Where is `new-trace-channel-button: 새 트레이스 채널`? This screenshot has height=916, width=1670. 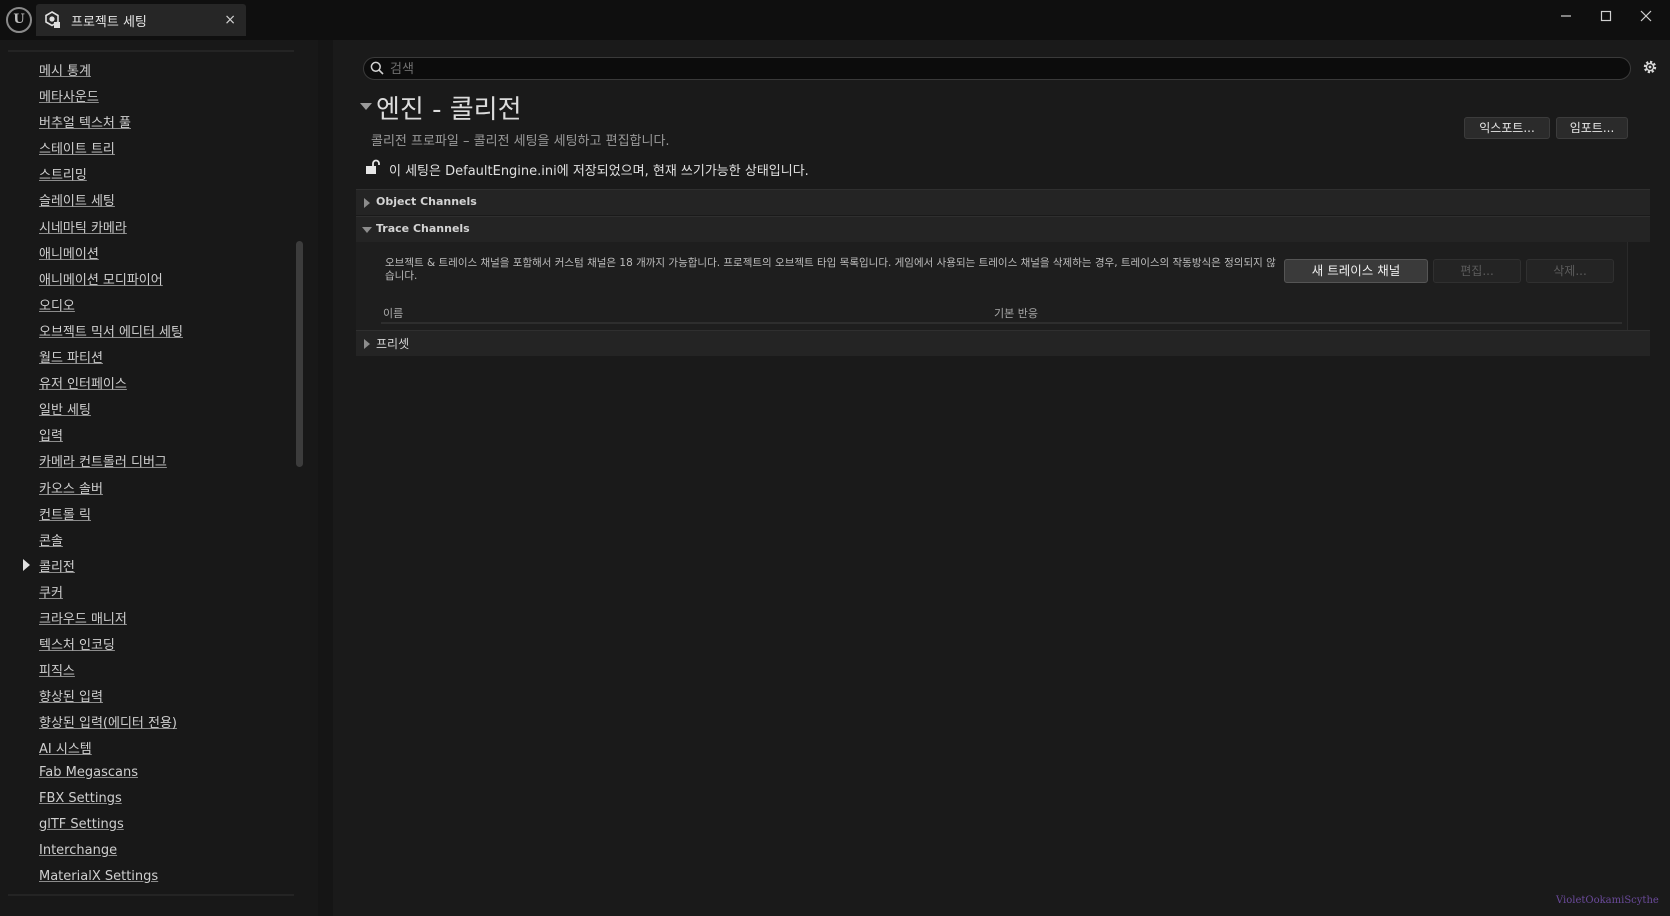 new-trace-channel-button: 새 트레이스 채널 is located at coordinates (1356, 271).